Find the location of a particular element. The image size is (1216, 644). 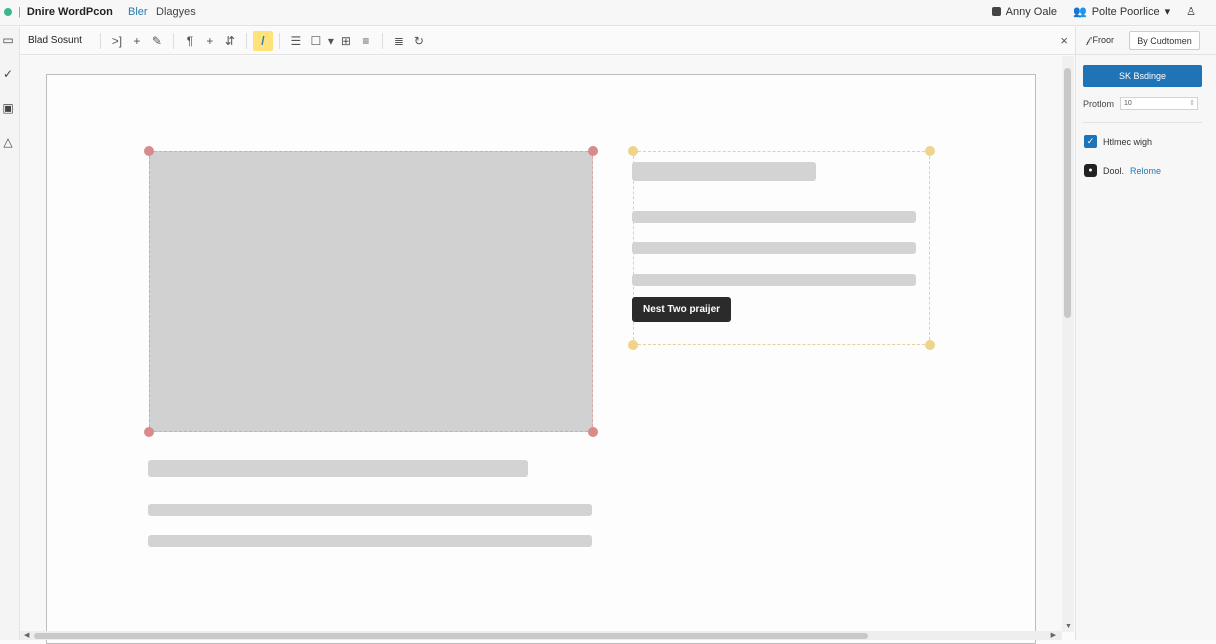

position-label: Protlom is located at coordinates (1099, 103).